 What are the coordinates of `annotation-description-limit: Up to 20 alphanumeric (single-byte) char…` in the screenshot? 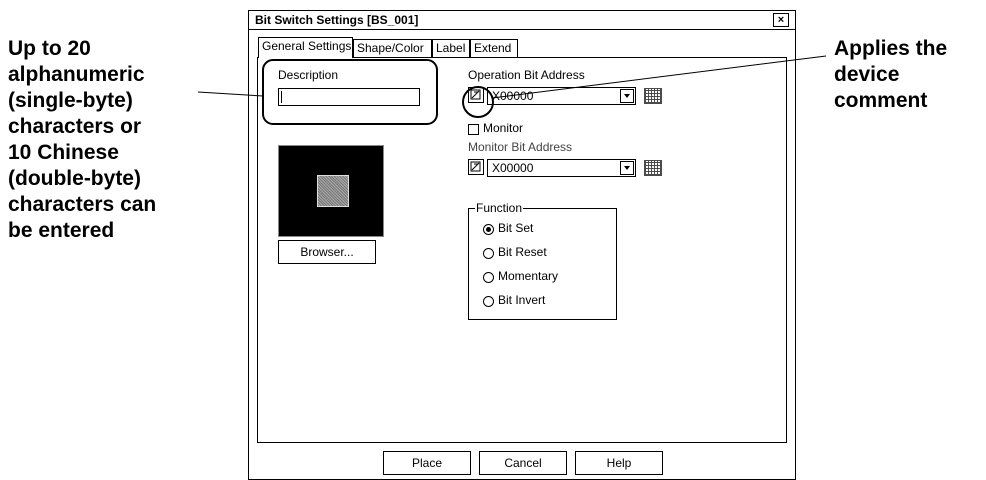 It's located at (123, 140).